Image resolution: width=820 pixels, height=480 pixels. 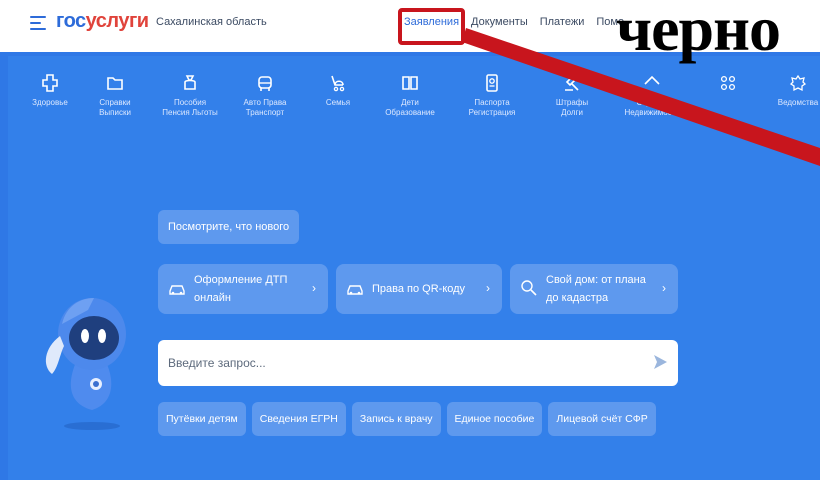 I want to click on region-selector: Сахалинская область, so click(x=211, y=22).